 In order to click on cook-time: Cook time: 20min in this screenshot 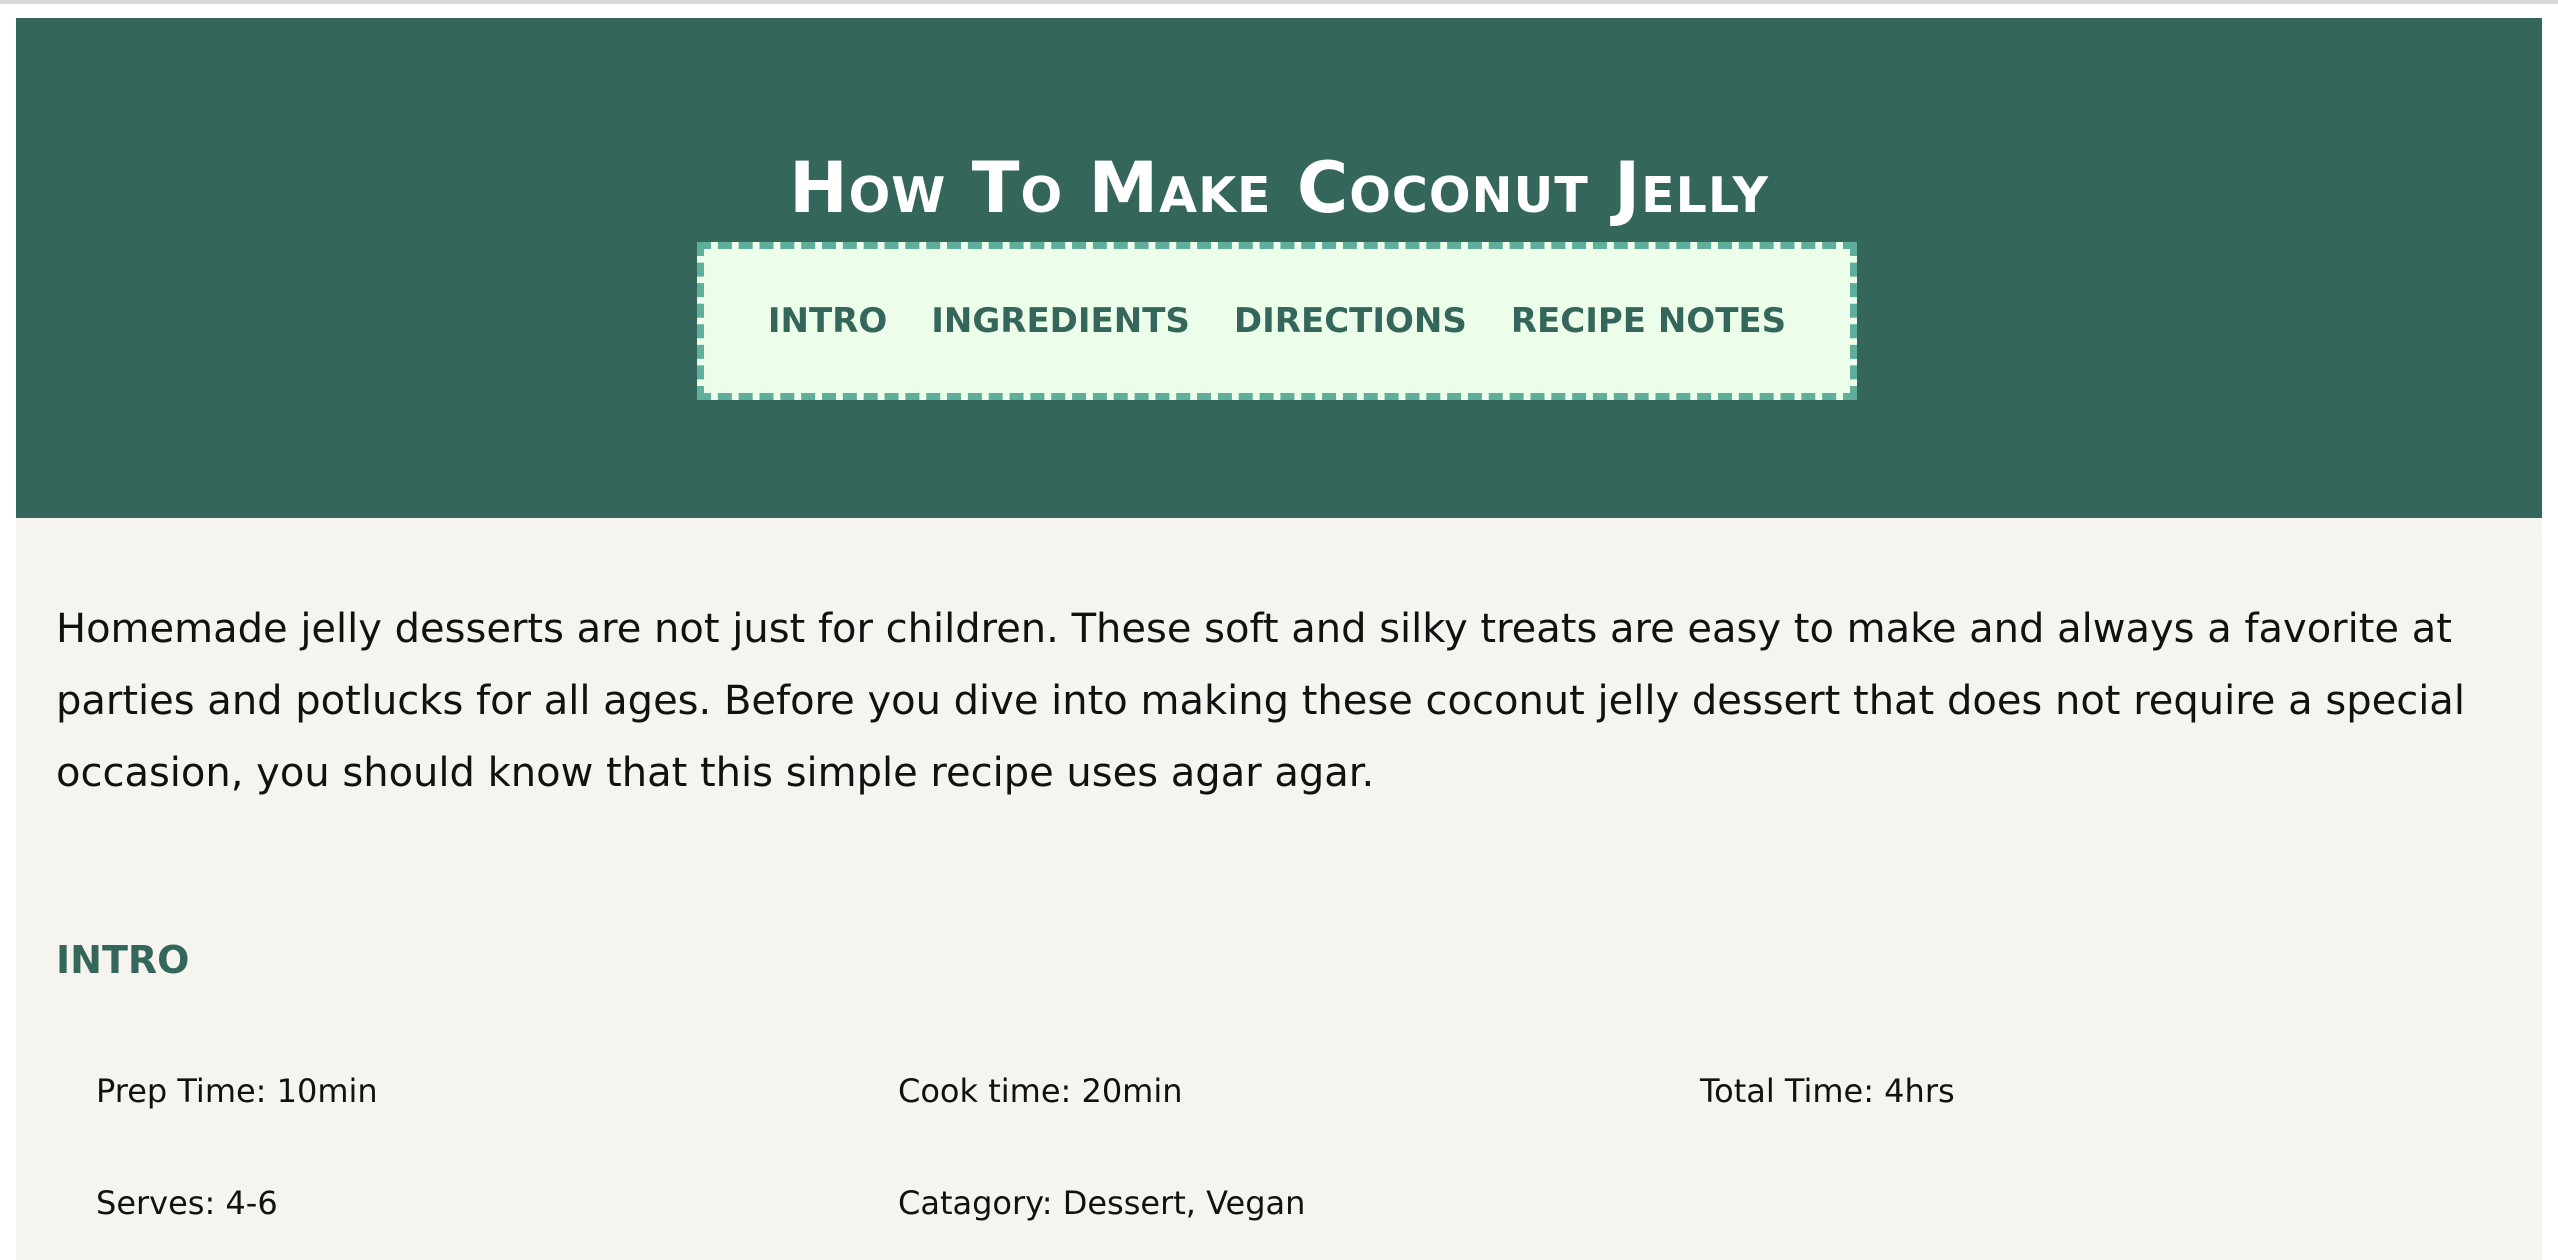, I will do `click(1040, 1091)`.